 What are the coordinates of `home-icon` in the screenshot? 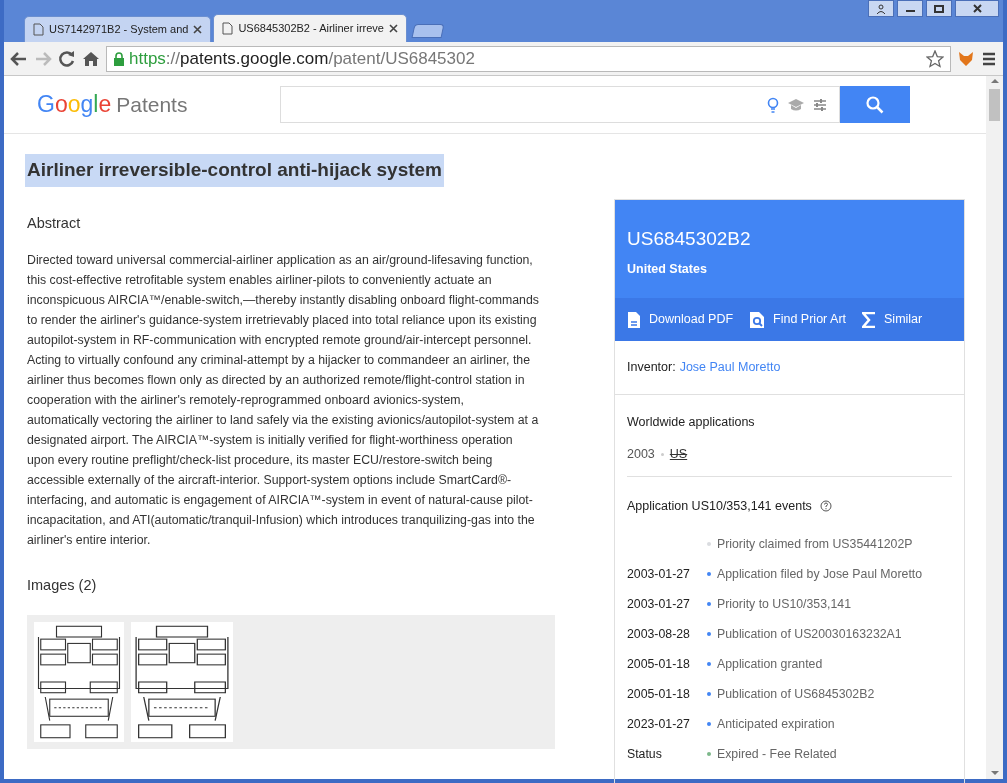 It's located at (91, 58).